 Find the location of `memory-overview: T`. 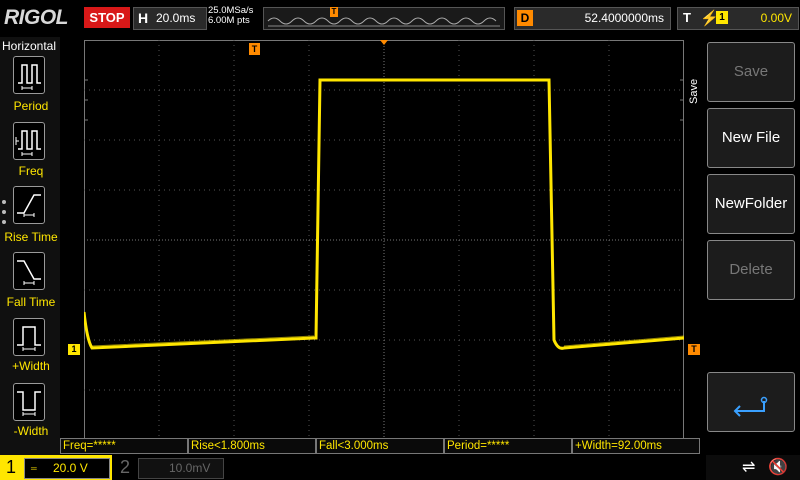

memory-overview: T is located at coordinates (384, 18).